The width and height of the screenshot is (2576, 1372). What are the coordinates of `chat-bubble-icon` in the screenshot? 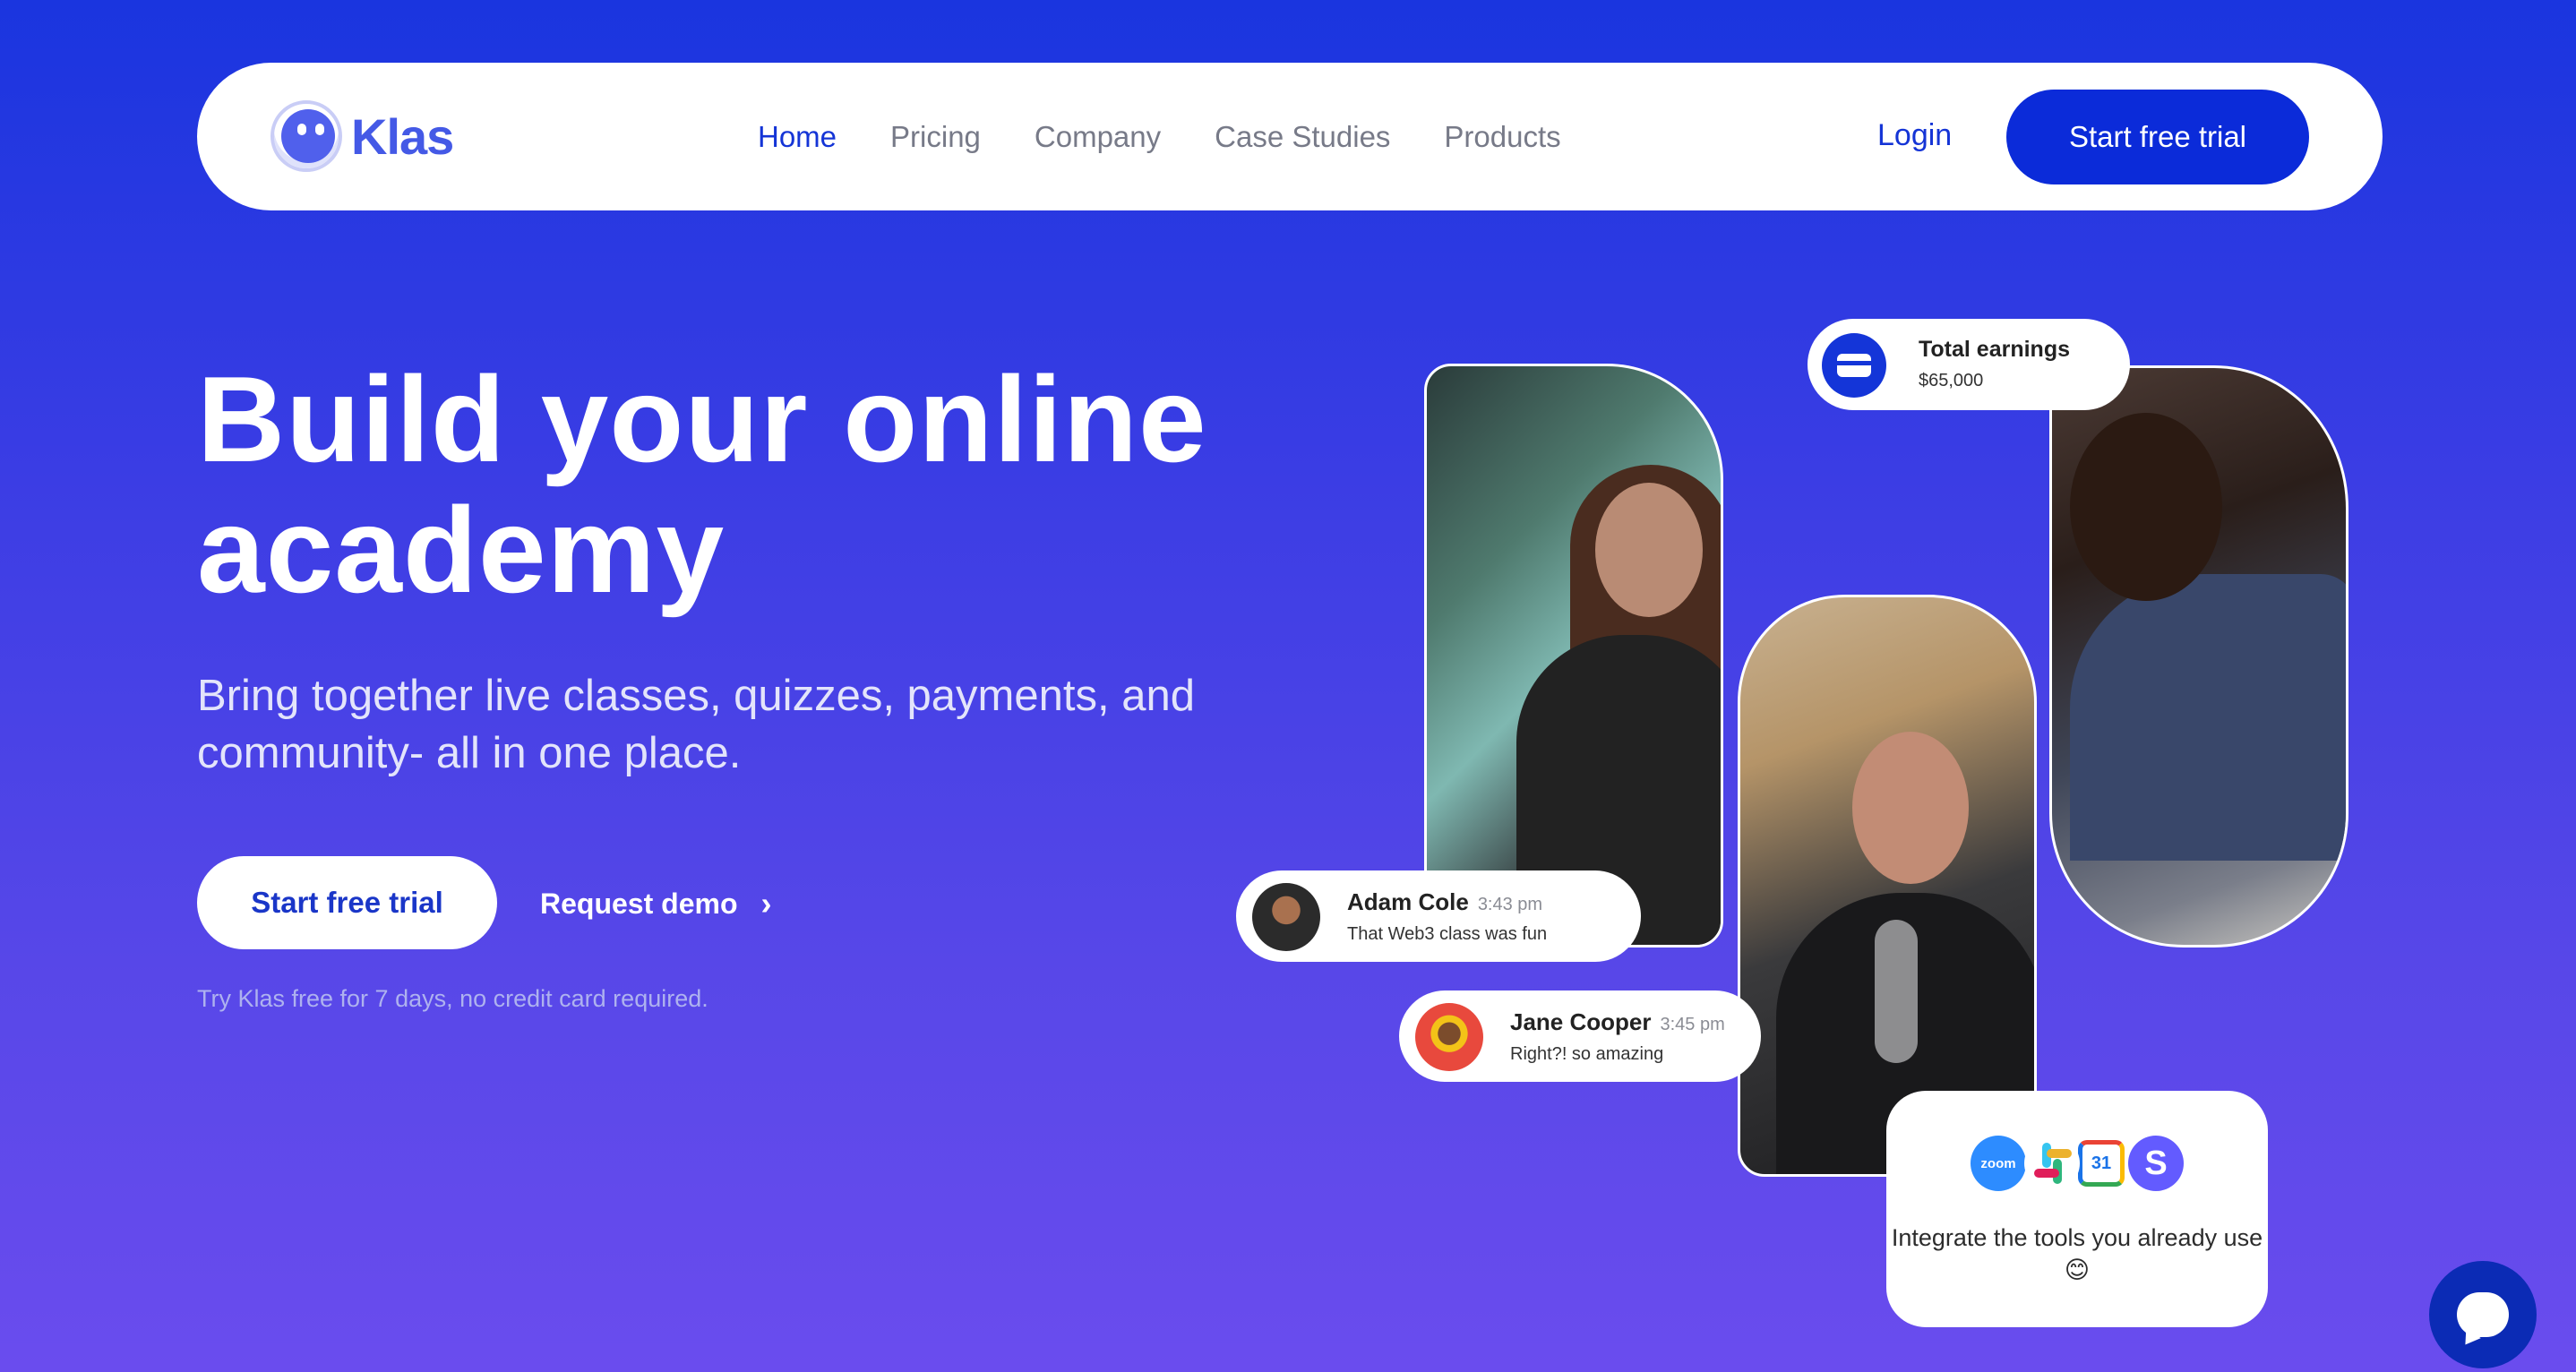 It's located at (2483, 1314).